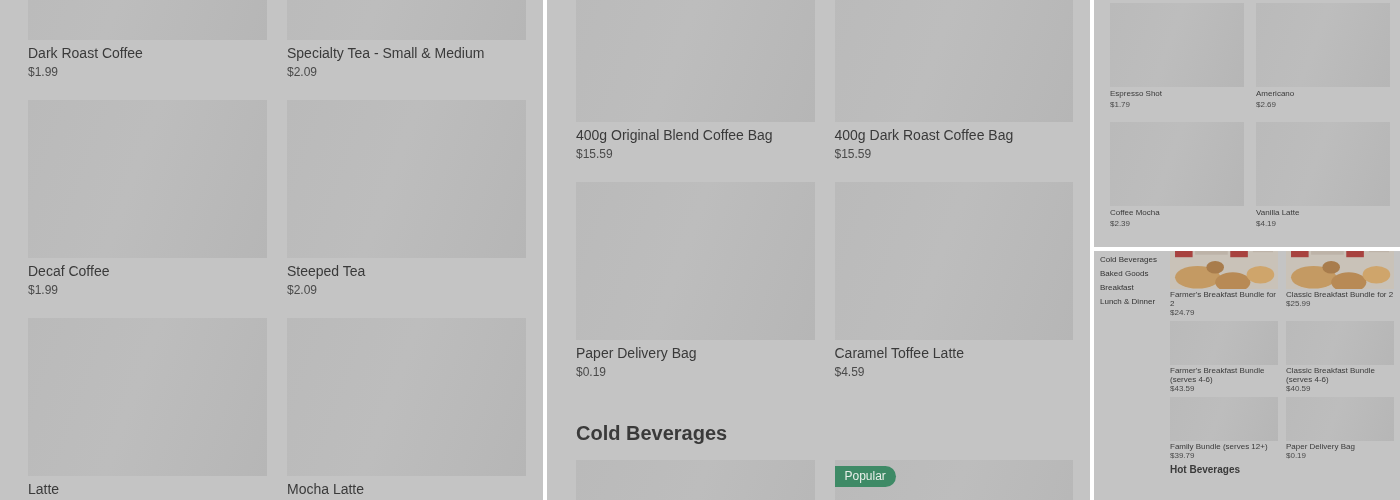 The width and height of the screenshot is (1400, 500). Describe the element at coordinates (899, 353) in the screenshot. I see `item-name: Caramel Toffee Latte` at that location.